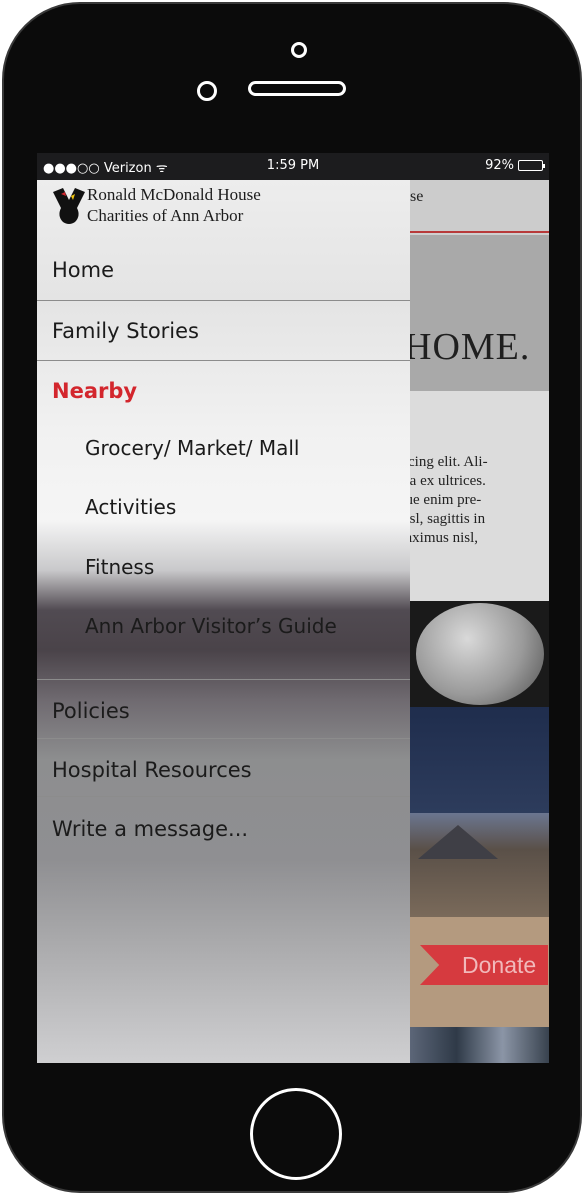 Image resolution: width=584 pixels, height=1195 pixels. I want to click on menu-item-family-stories: Family Stories, so click(223, 331).